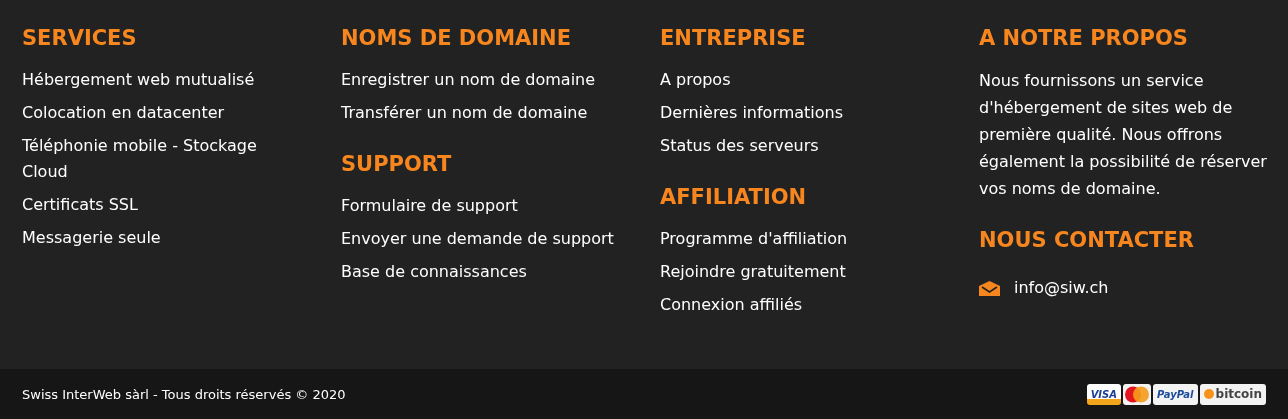  What do you see at coordinates (989, 288) in the screenshot?
I see `envelope-icon` at bounding box center [989, 288].